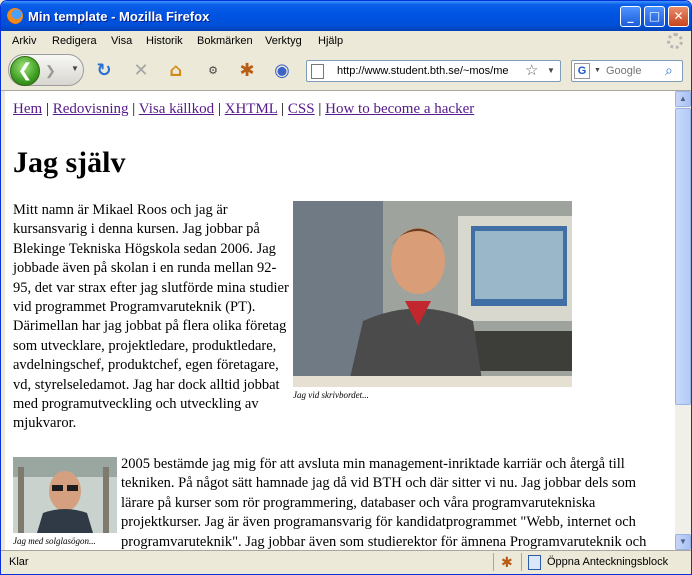 This screenshot has width=692, height=575. Describe the element at coordinates (65, 494) in the screenshot. I see `sunglasses-photo` at that location.